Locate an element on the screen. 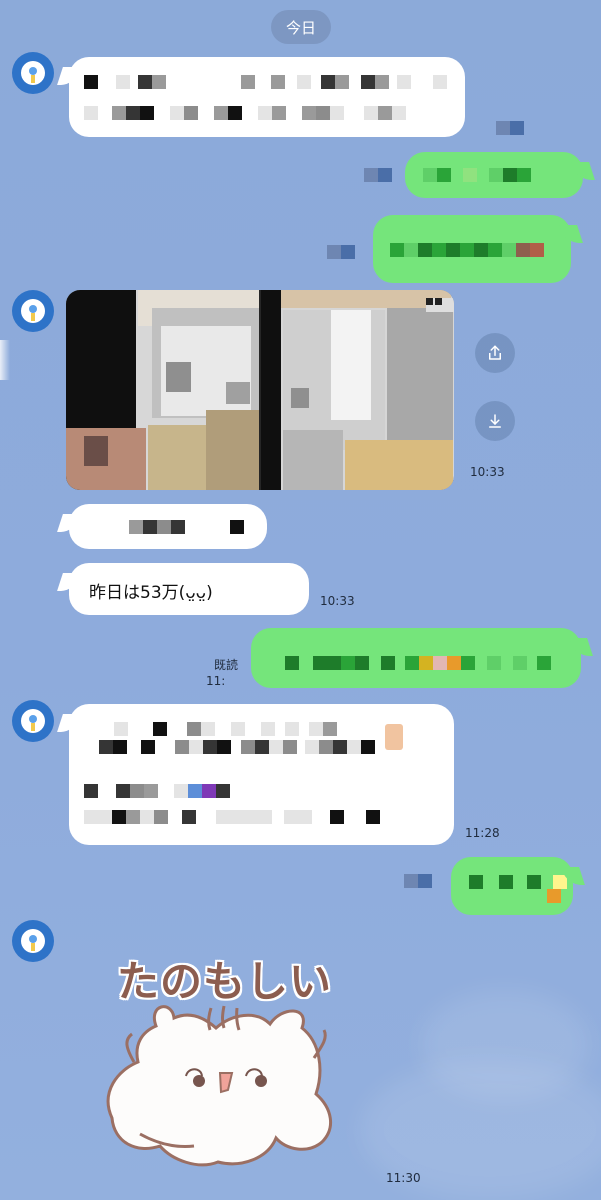  sticker-timestamp: 11:30 is located at coordinates (403, 1178).